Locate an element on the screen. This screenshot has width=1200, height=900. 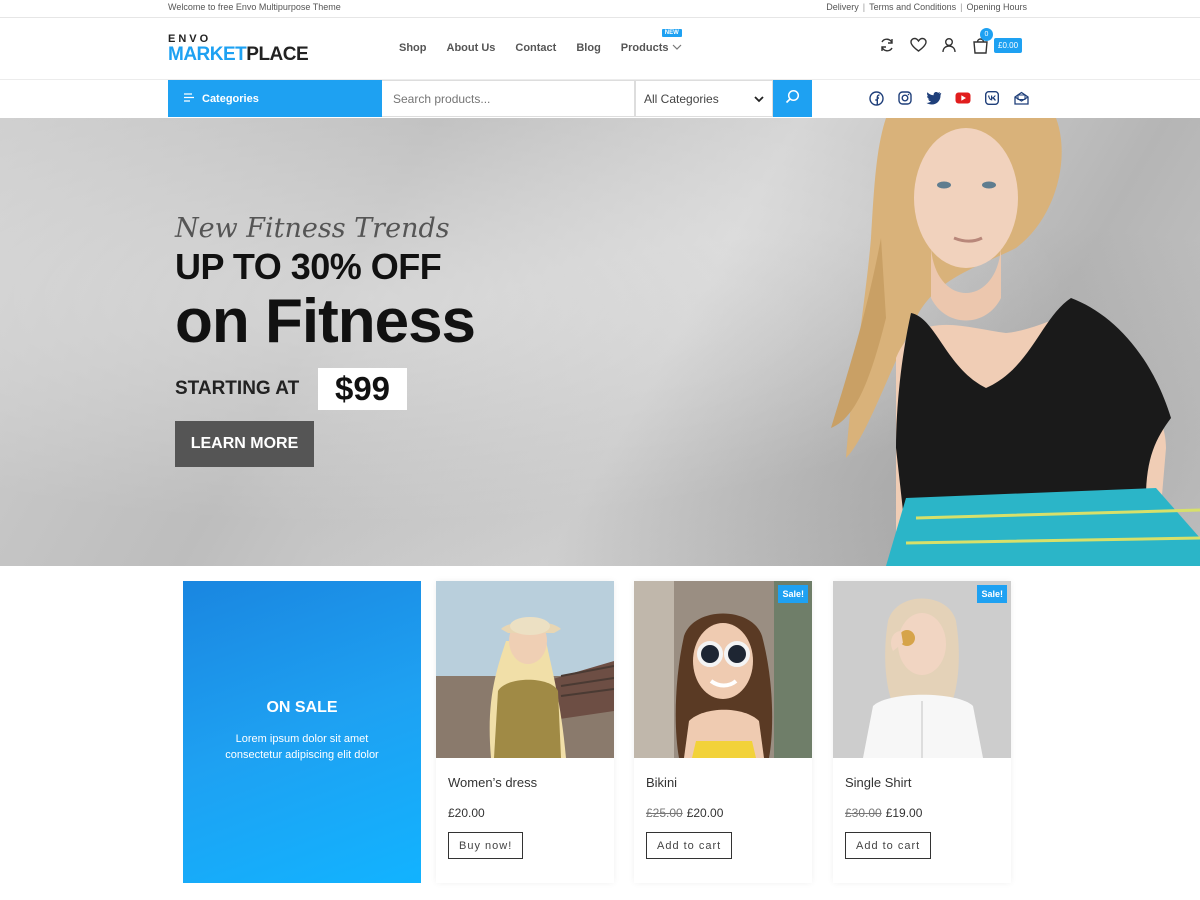
delivery-link: Delivery is located at coordinates (842, 7).